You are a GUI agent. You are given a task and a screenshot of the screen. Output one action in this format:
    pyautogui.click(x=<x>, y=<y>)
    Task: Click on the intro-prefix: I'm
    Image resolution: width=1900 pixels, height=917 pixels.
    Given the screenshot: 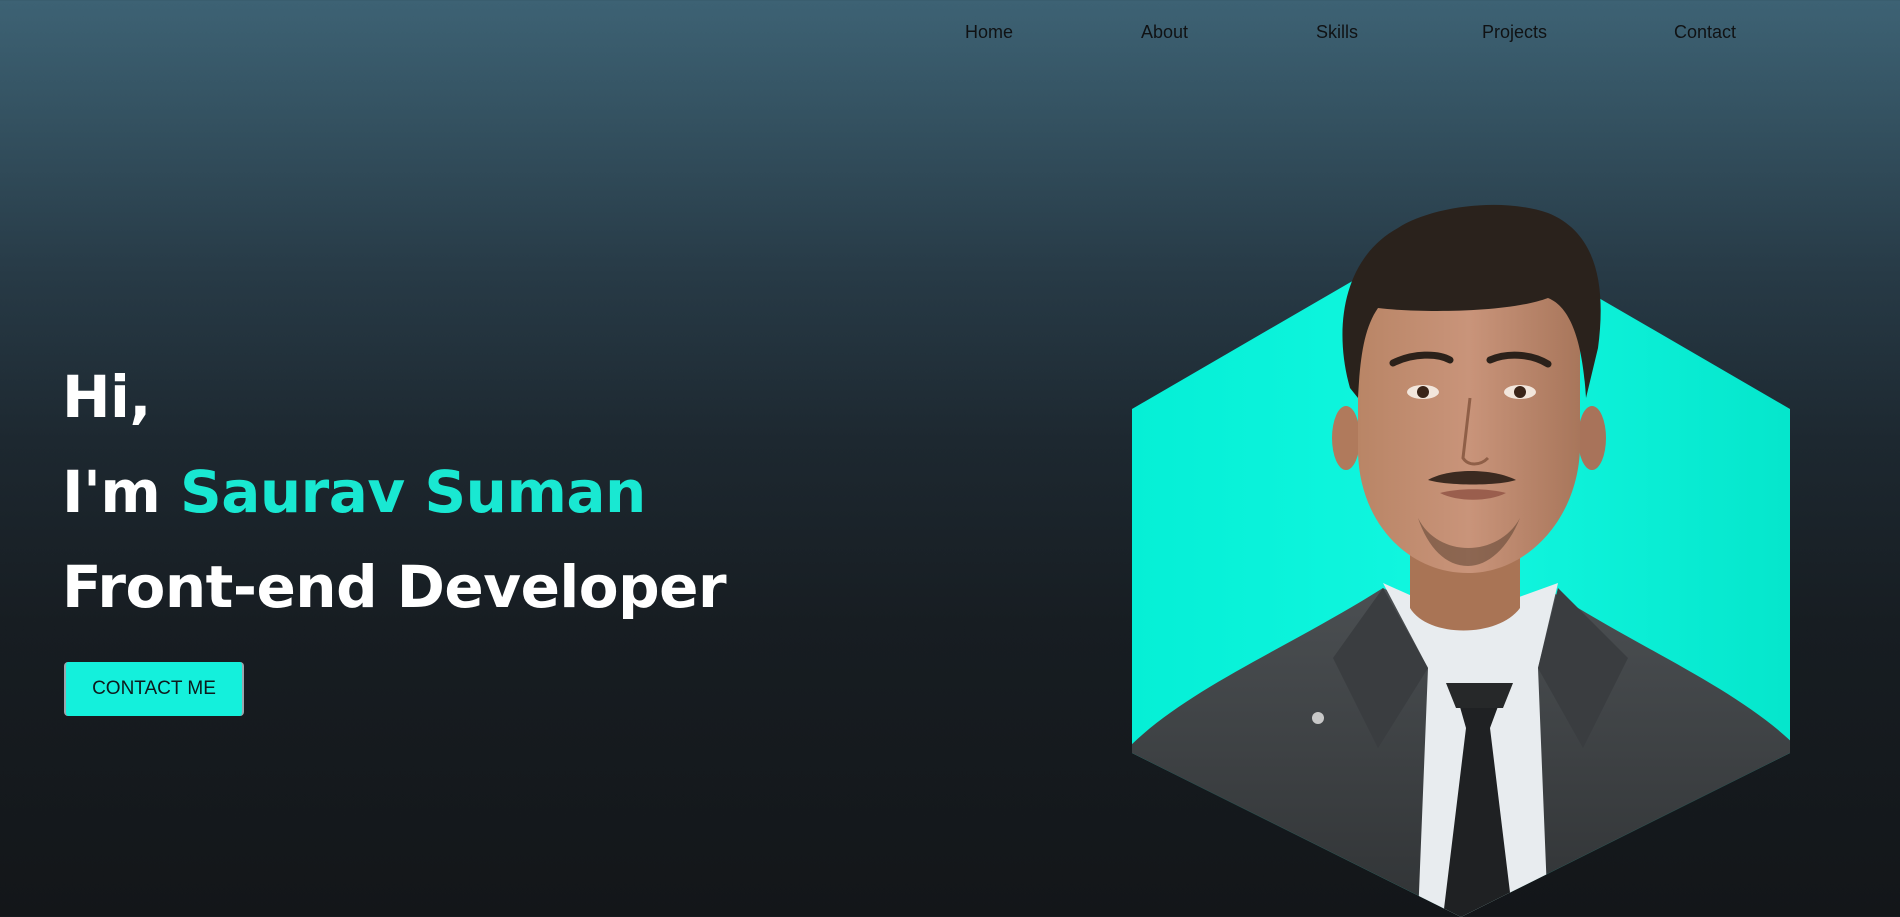 What is the action you would take?
    pyautogui.click(x=121, y=492)
    